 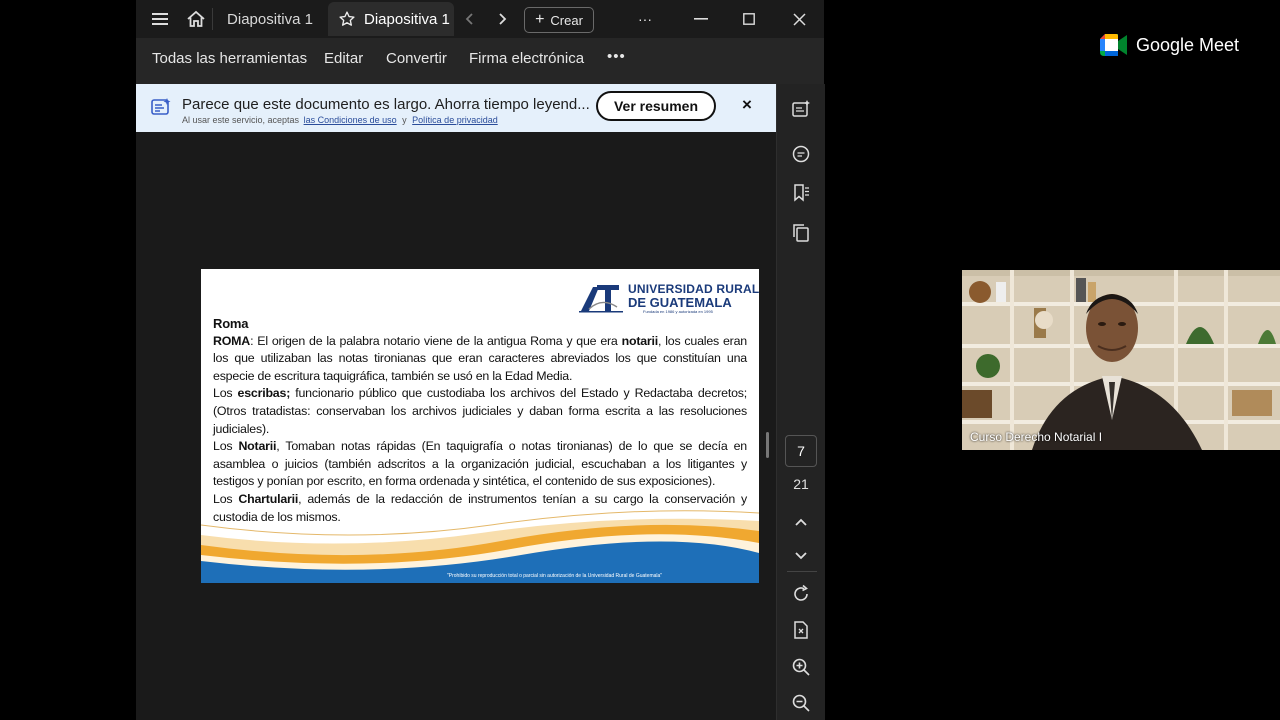 I want to click on participant-video-frame, so click(x=1121, y=360).